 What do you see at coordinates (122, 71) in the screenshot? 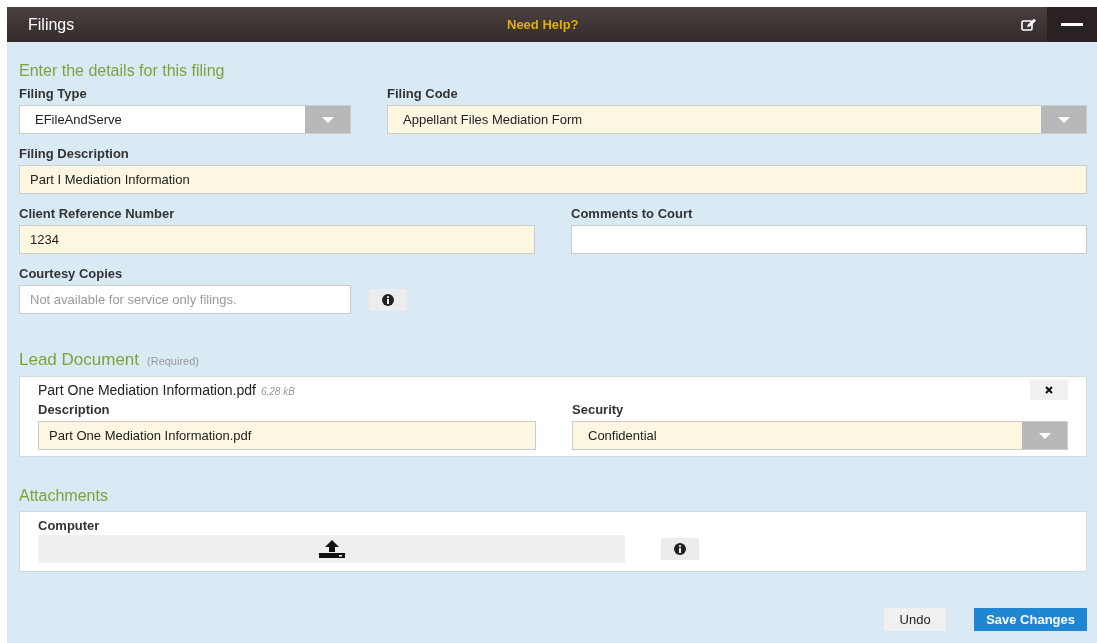
I see `section-heading: Enter the details for this filing` at bounding box center [122, 71].